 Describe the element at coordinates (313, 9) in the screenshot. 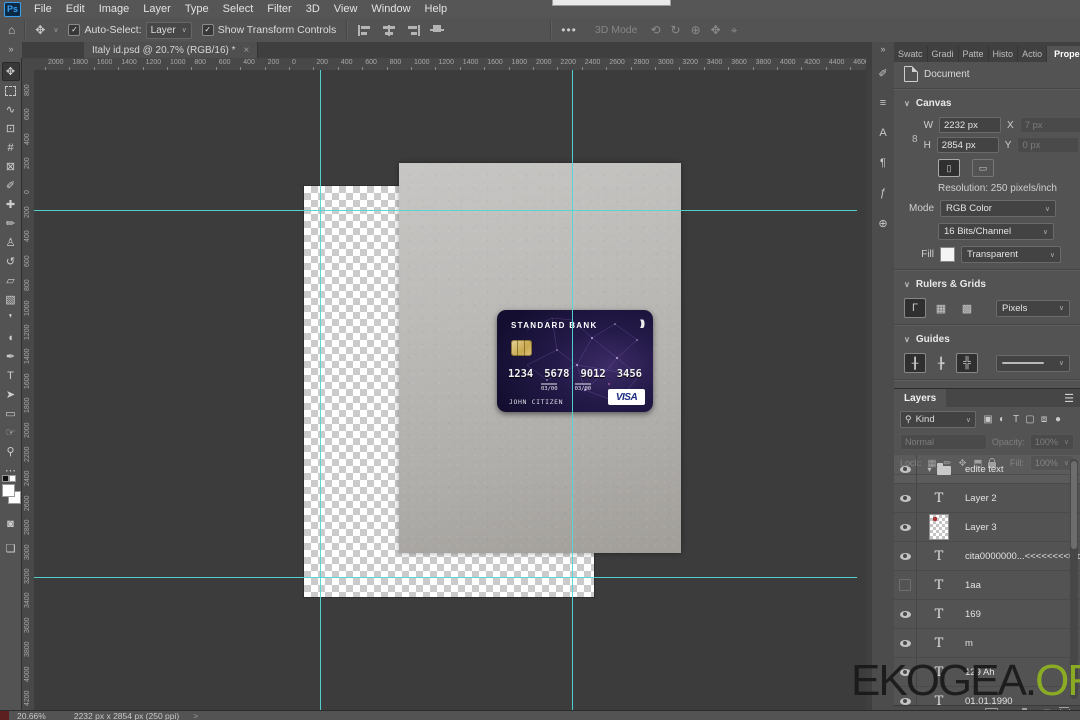

I see `menu-item-3d: 3D` at that location.